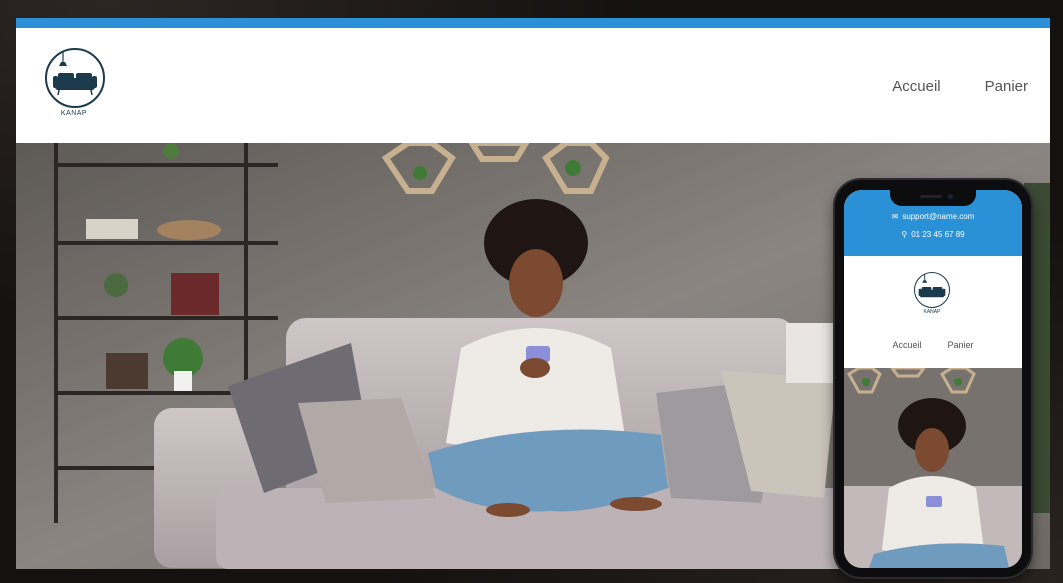 The width and height of the screenshot is (1063, 583). I want to click on brand-name: KANAP, so click(74, 113).